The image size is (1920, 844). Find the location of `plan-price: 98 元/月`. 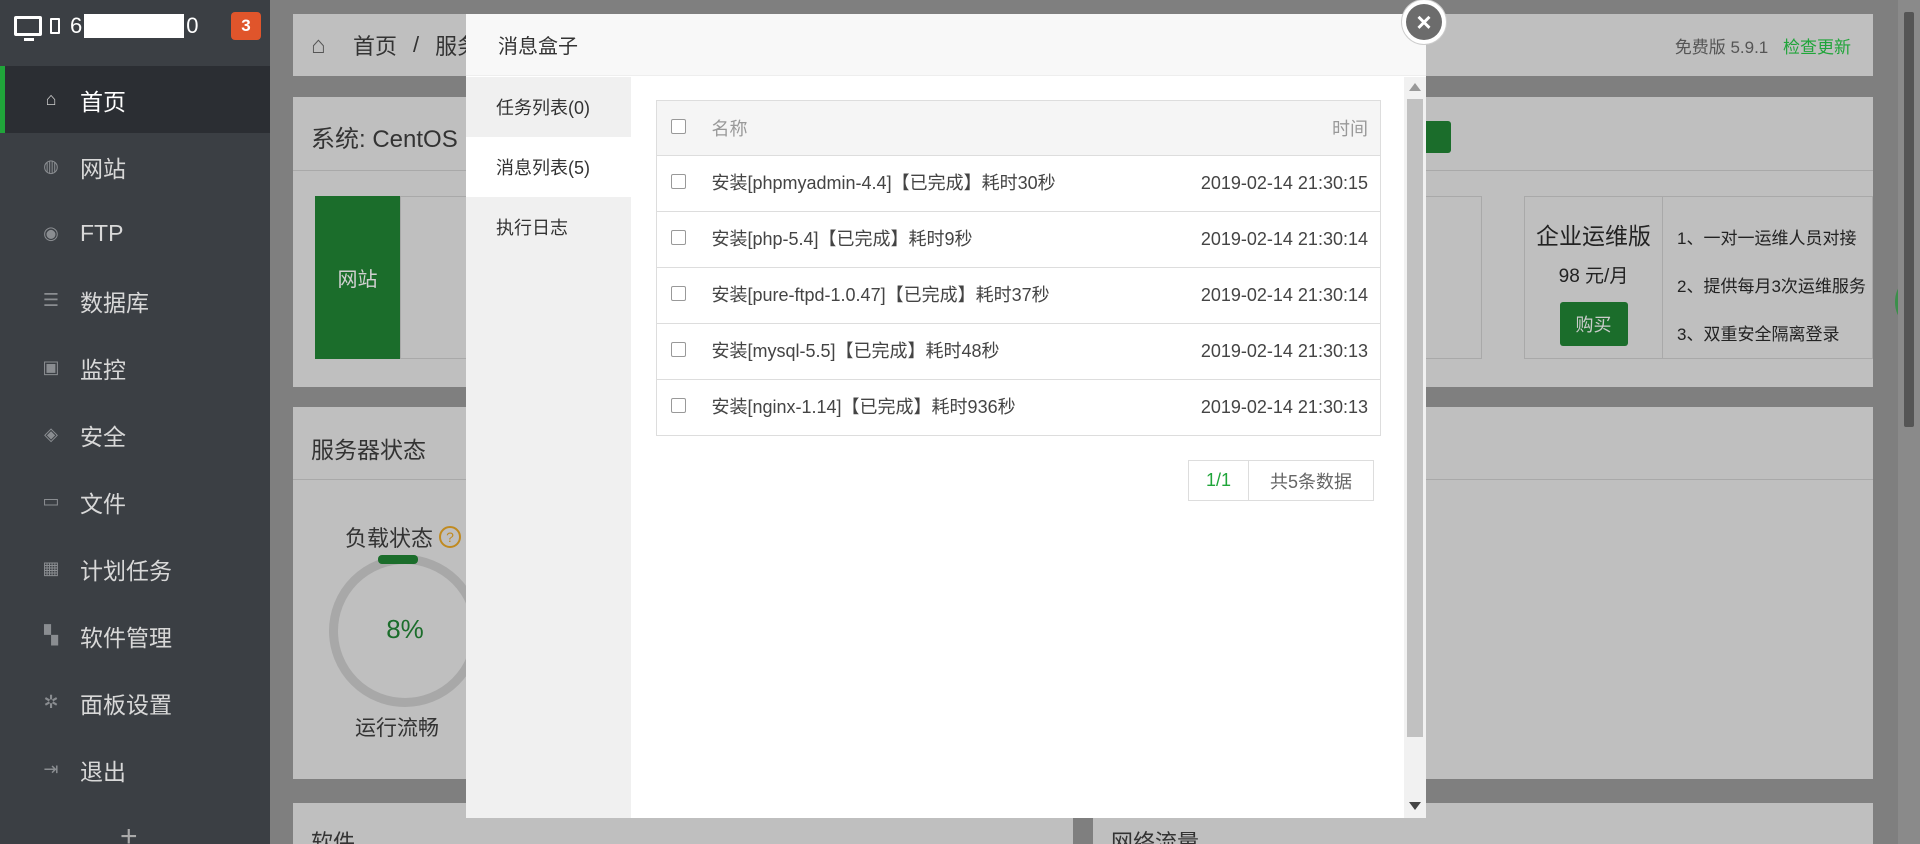

plan-price: 98 元/月 is located at coordinates (1593, 276).